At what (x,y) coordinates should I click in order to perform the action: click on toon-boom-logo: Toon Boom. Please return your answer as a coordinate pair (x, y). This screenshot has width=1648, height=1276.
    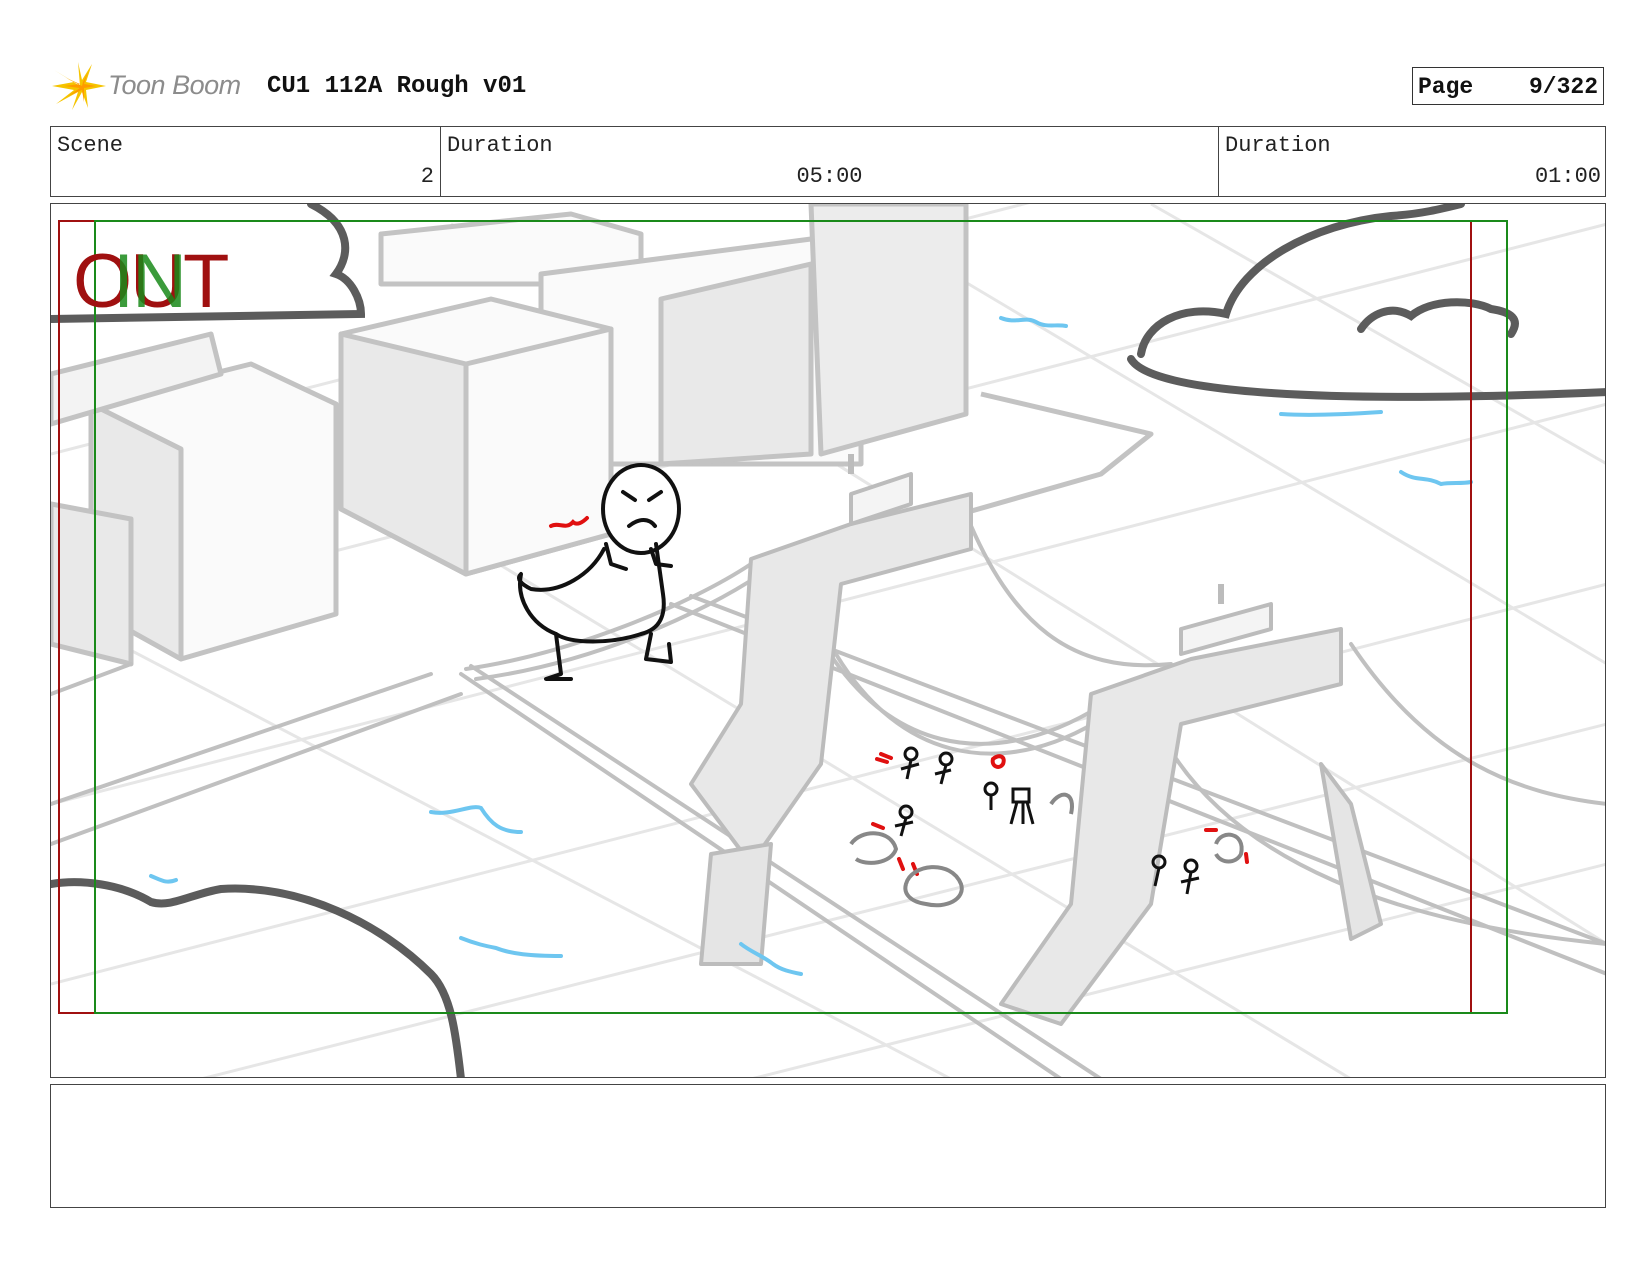
    Looking at the image, I should click on (152, 86).